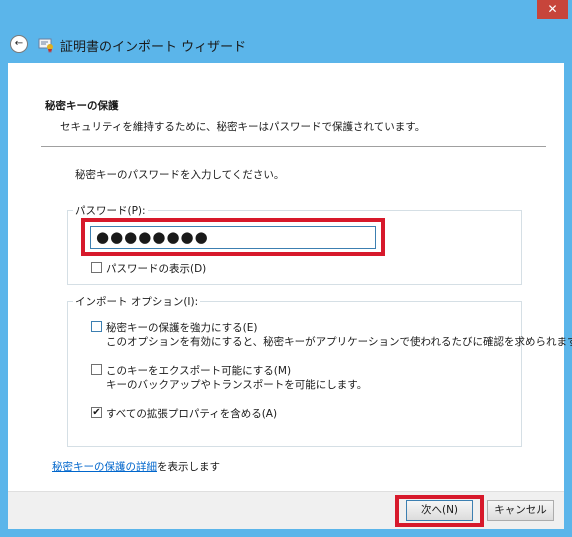  I want to click on header-divider, so click(293, 146).